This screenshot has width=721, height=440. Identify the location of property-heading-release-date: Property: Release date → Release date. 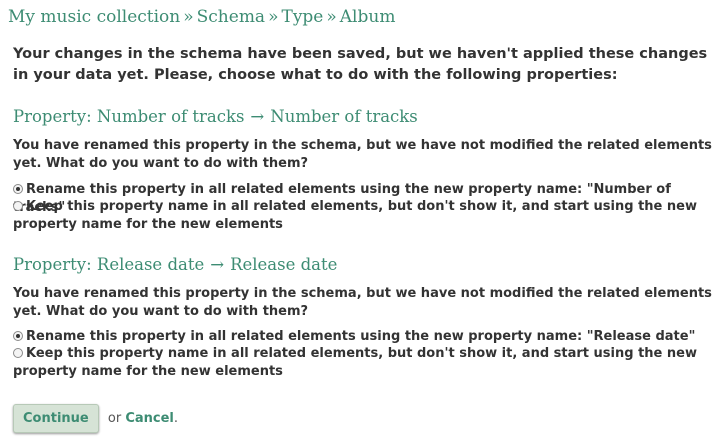
(175, 264).